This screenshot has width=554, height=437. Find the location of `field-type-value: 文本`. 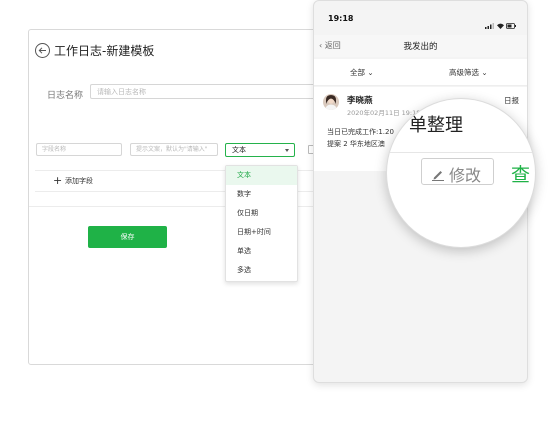

field-type-value: 文本 is located at coordinates (239, 150).